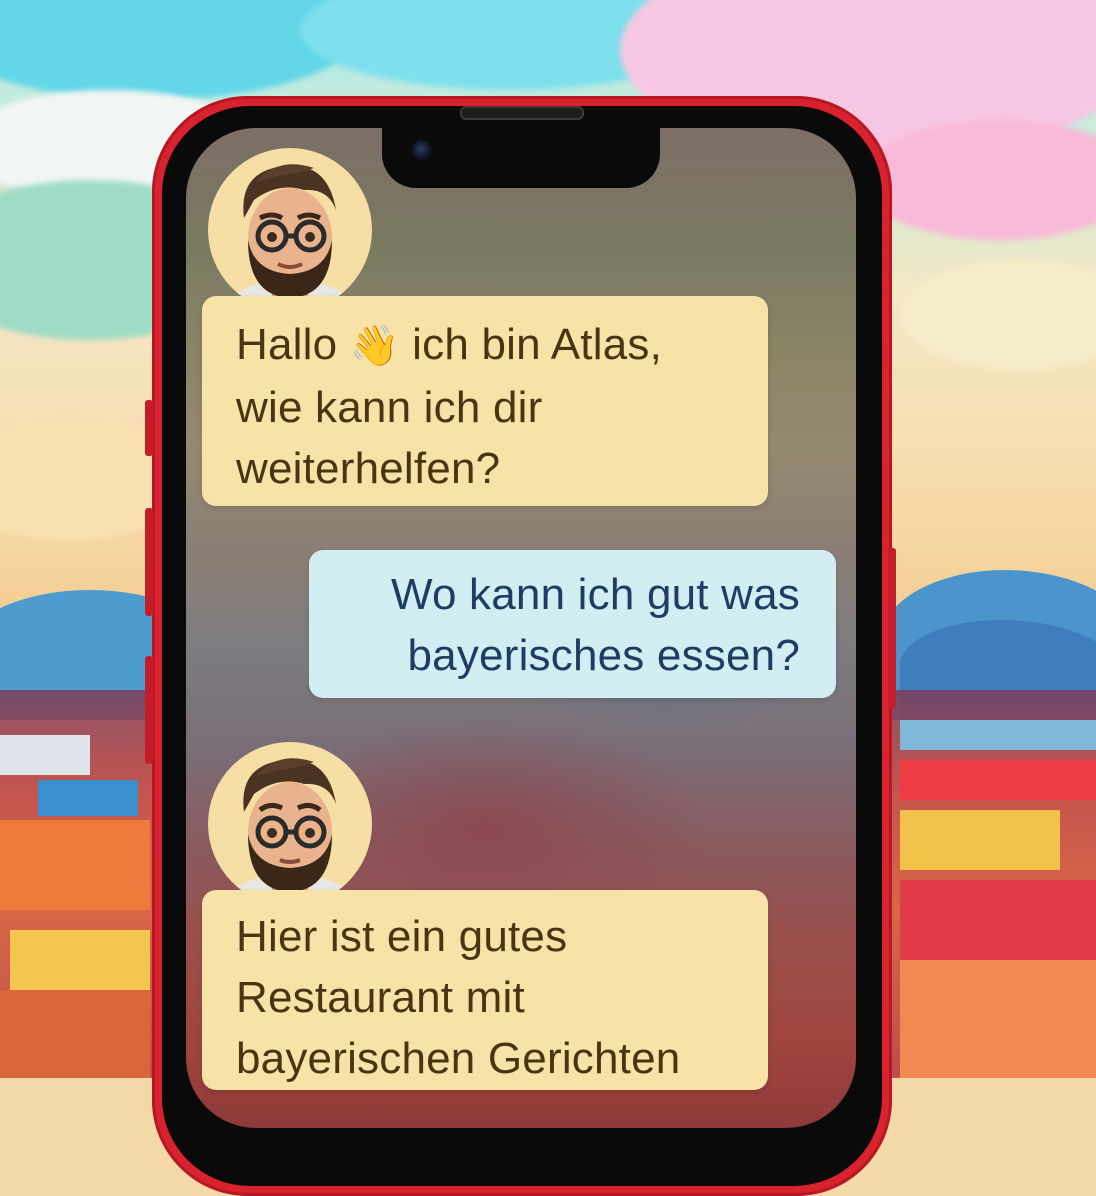 The image size is (1096, 1196). What do you see at coordinates (537, 344) in the screenshot?
I see `message-text: ich bin Atlas,` at bounding box center [537, 344].